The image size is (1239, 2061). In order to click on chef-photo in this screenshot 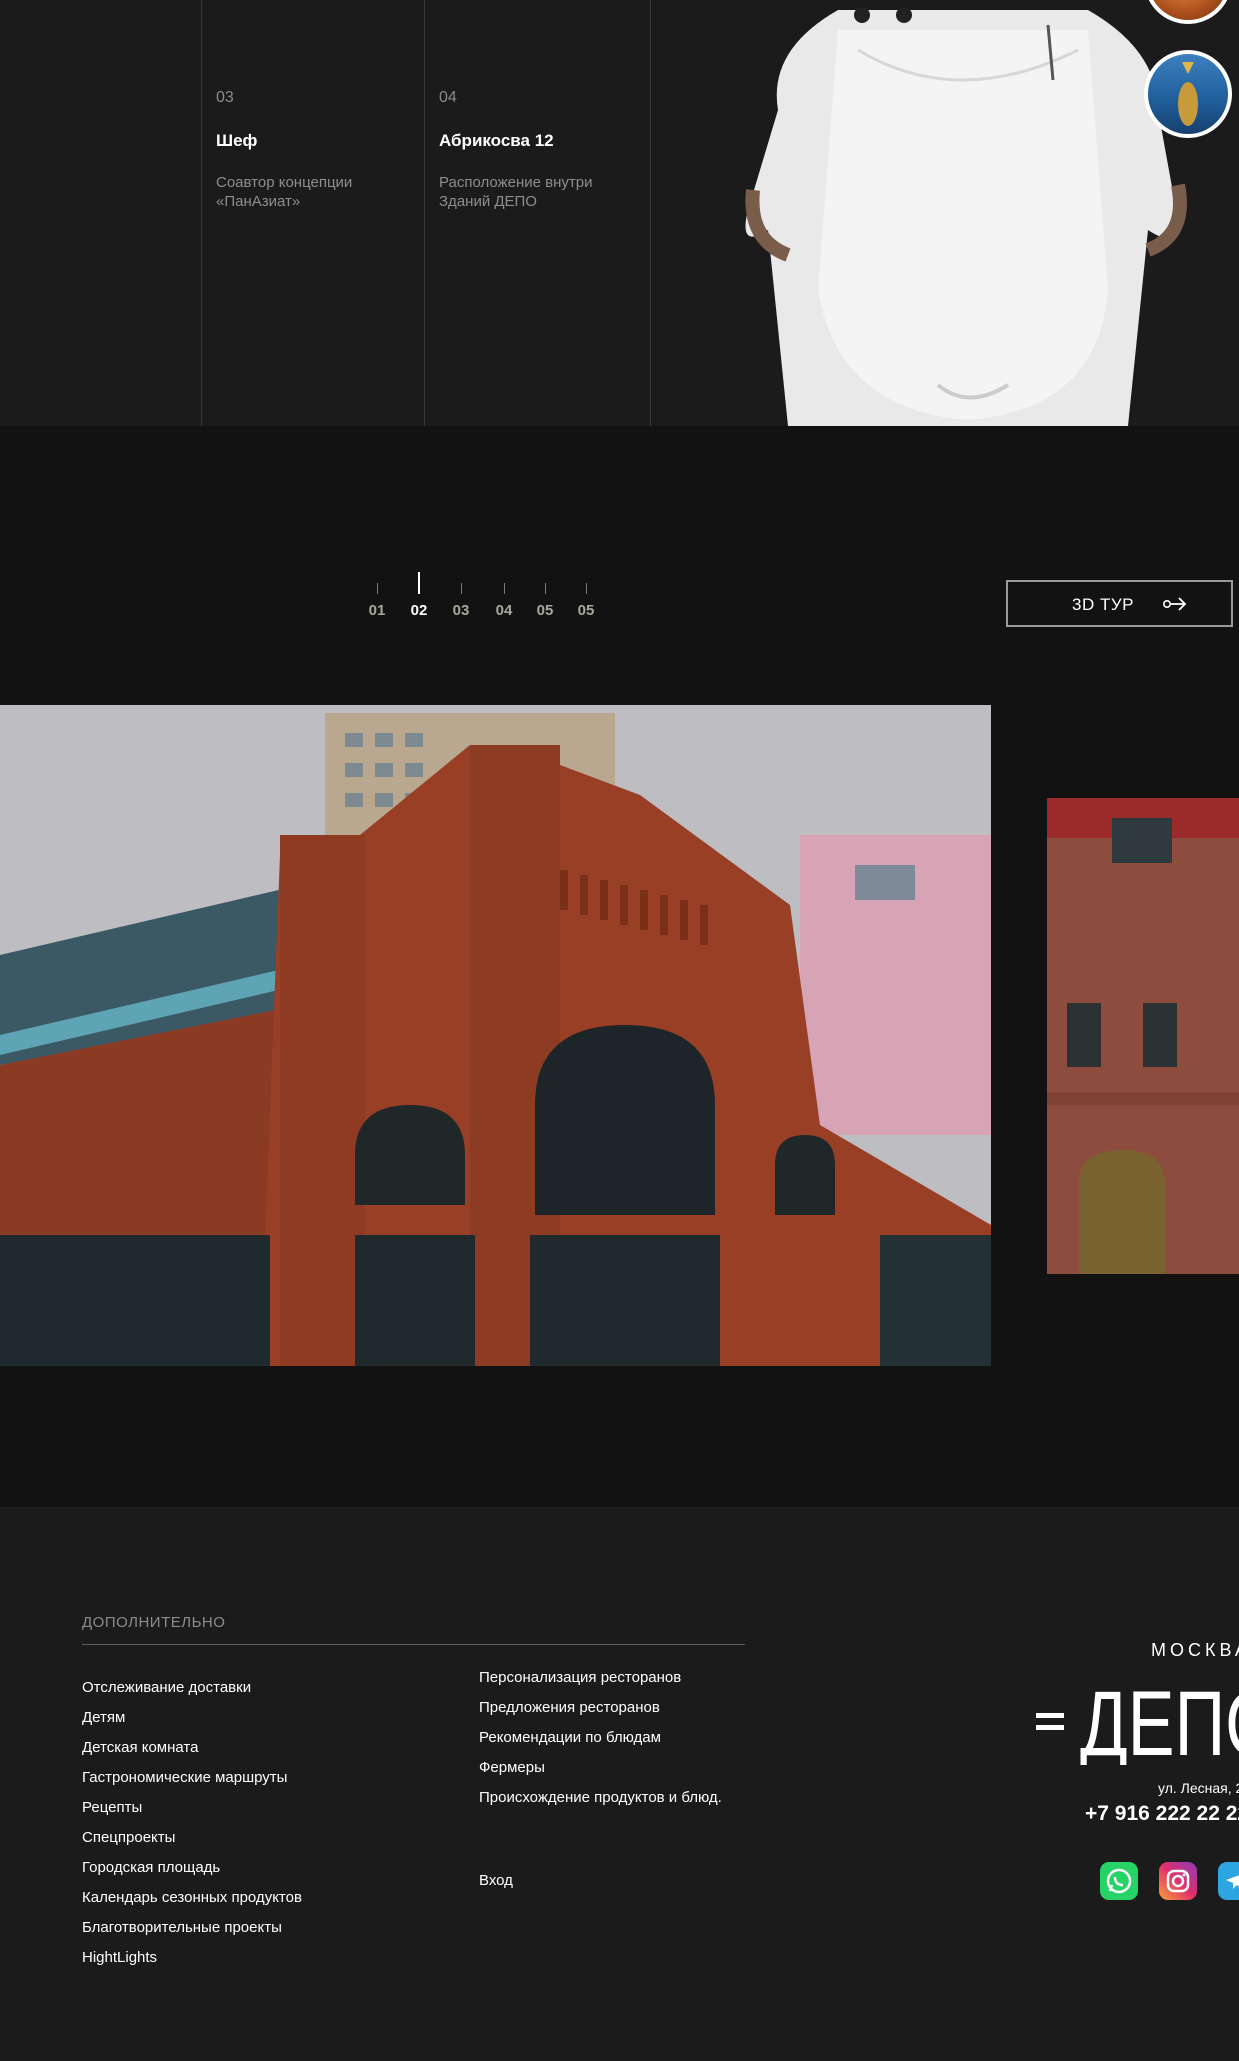, I will do `click(966, 216)`.